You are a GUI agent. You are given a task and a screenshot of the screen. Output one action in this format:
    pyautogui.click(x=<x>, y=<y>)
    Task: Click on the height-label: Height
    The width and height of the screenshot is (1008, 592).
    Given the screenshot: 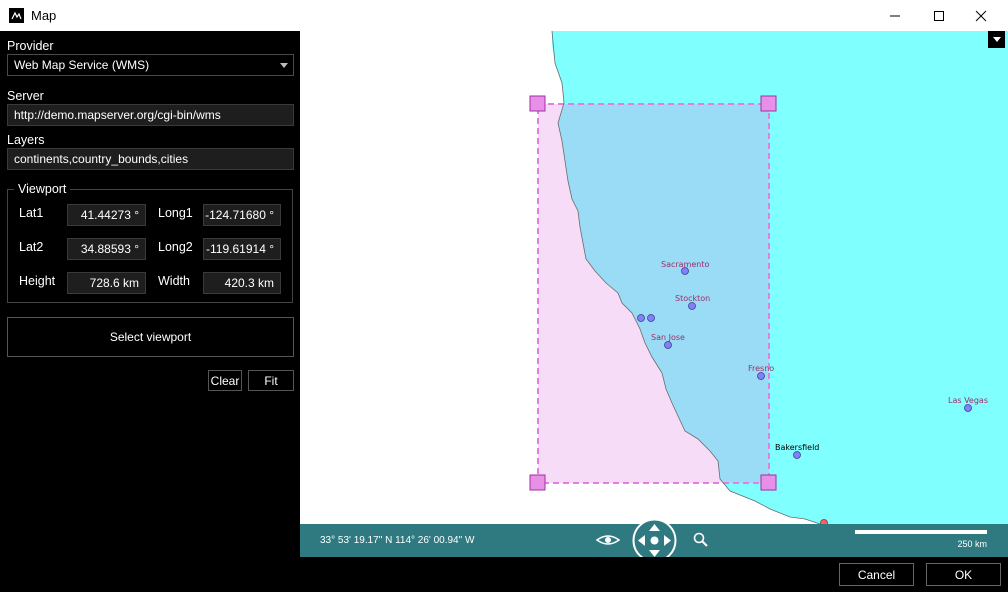 What is the action you would take?
    pyautogui.click(x=37, y=281)
    